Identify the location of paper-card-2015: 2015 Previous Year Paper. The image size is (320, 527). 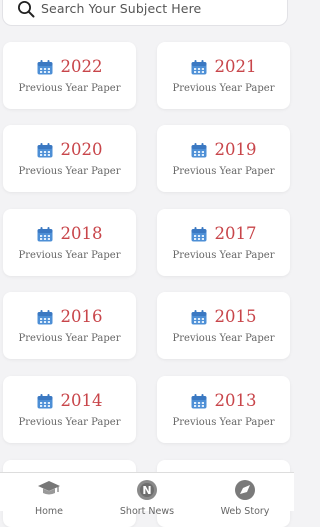
(223, 325).